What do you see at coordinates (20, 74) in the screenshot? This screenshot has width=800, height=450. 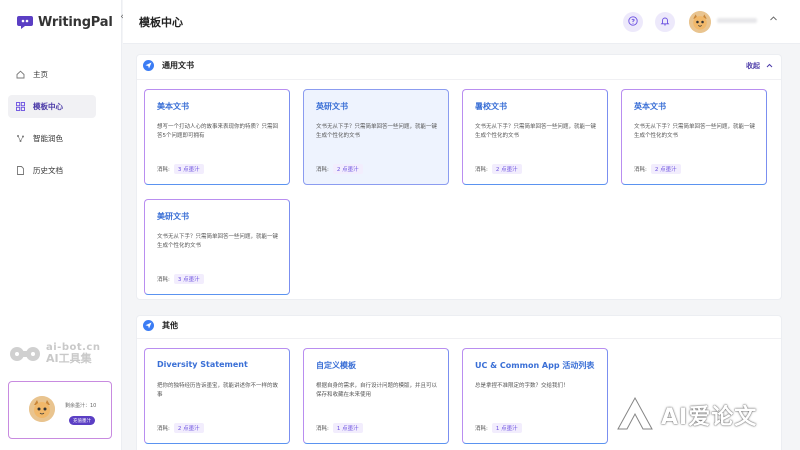 I see `home-icon` at bounding box center [20, 74].